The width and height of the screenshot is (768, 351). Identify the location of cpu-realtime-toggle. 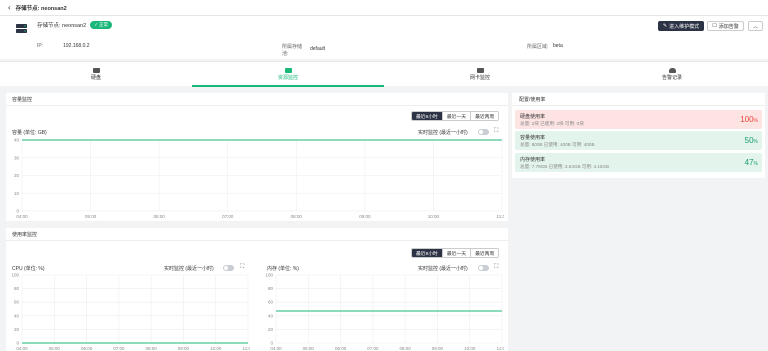
(228, 268).